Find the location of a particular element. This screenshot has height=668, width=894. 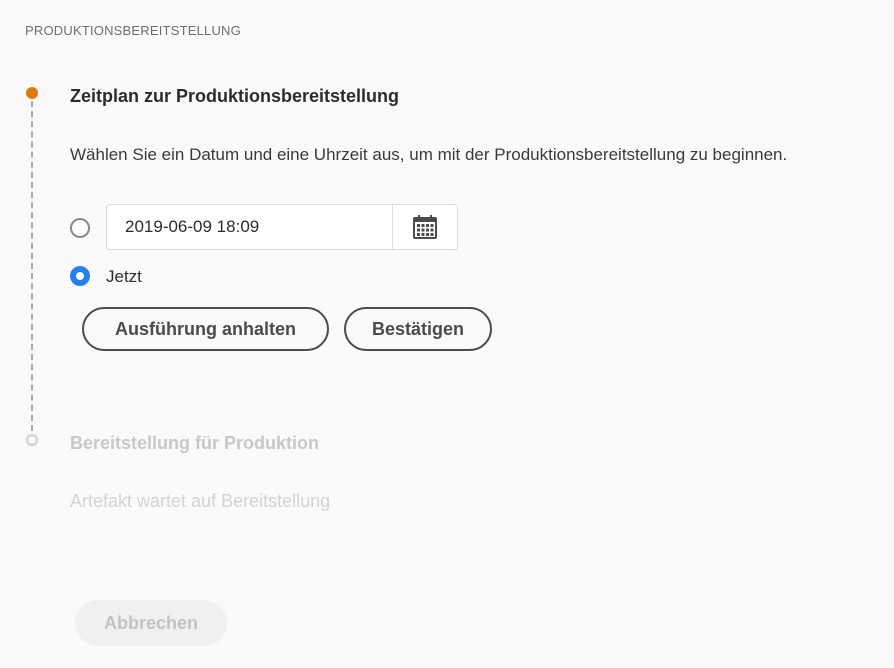

step-deploy-title: Bereitstellung für Produktion is located at coordinates (195, 443).